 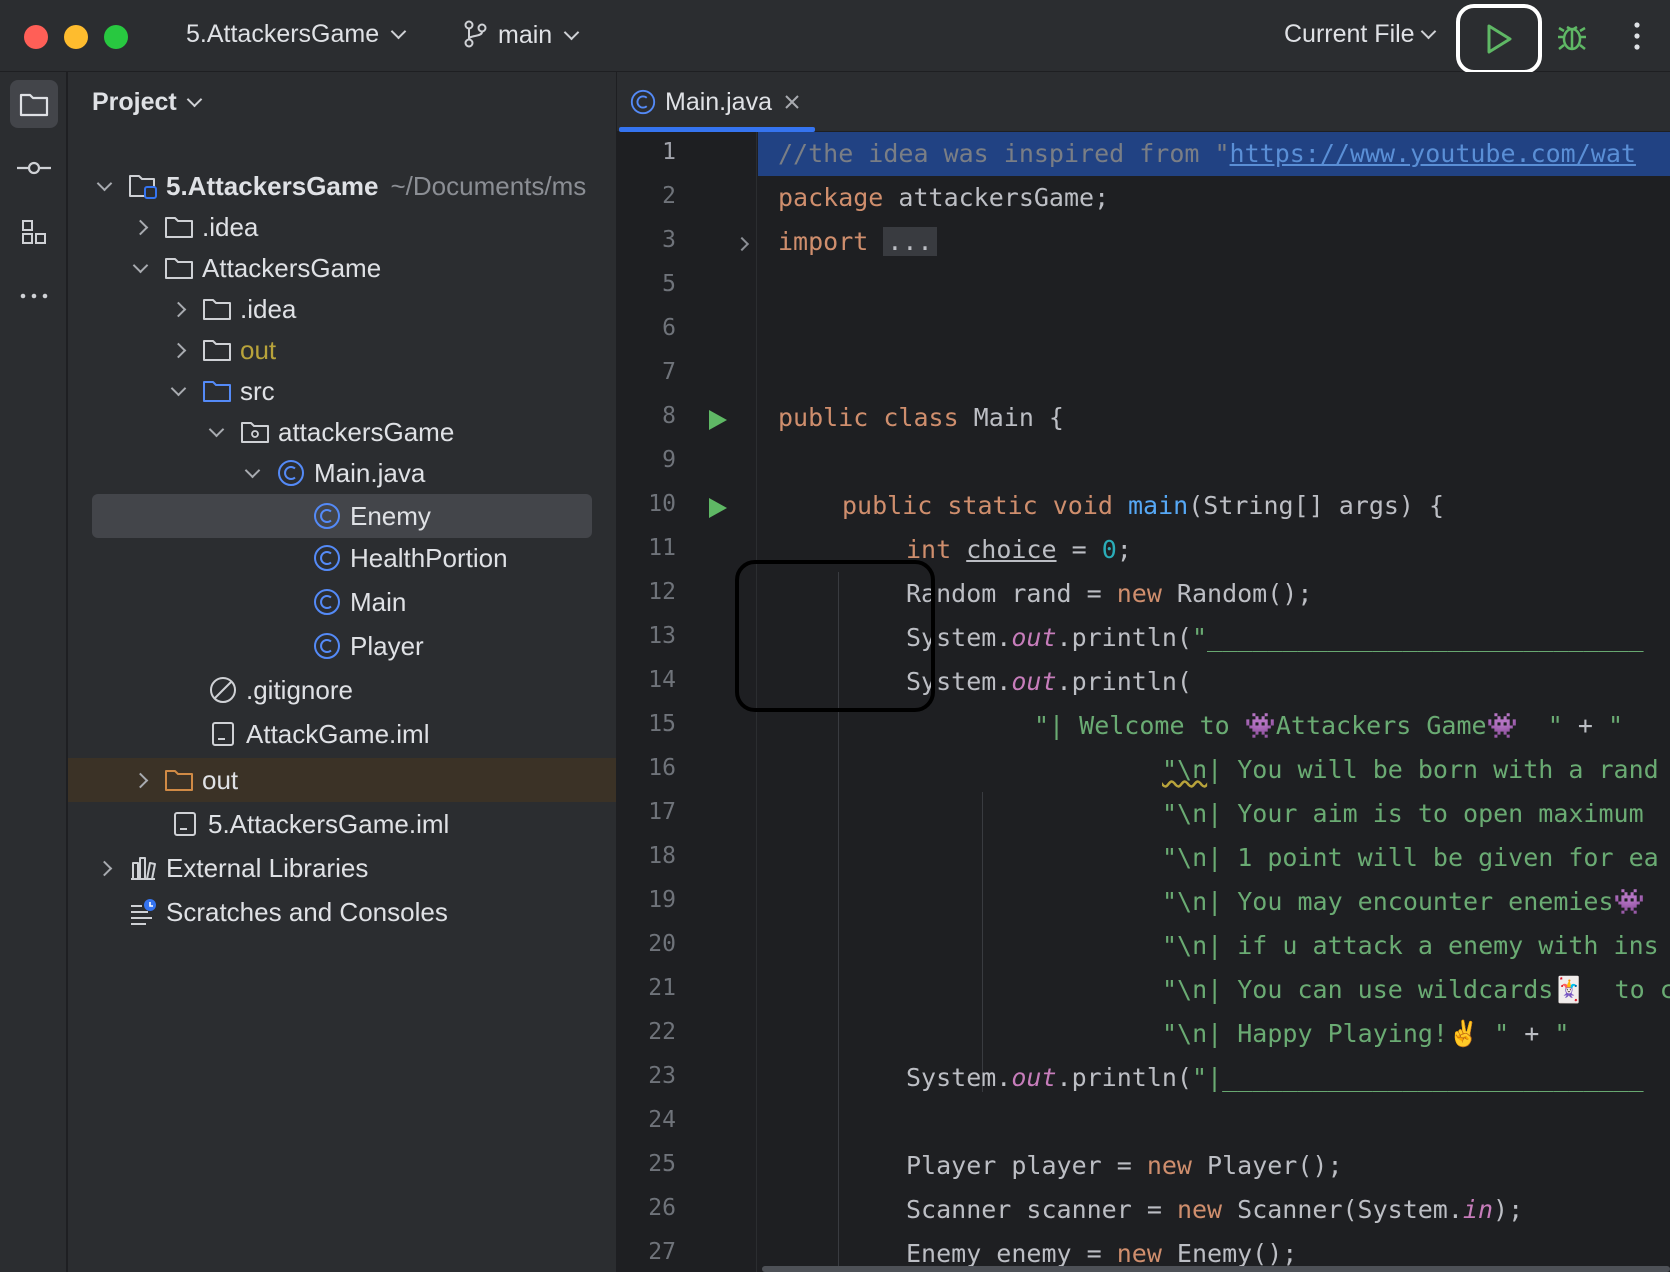 I want to click on zoom-window-button, so click(x=116, y=37).